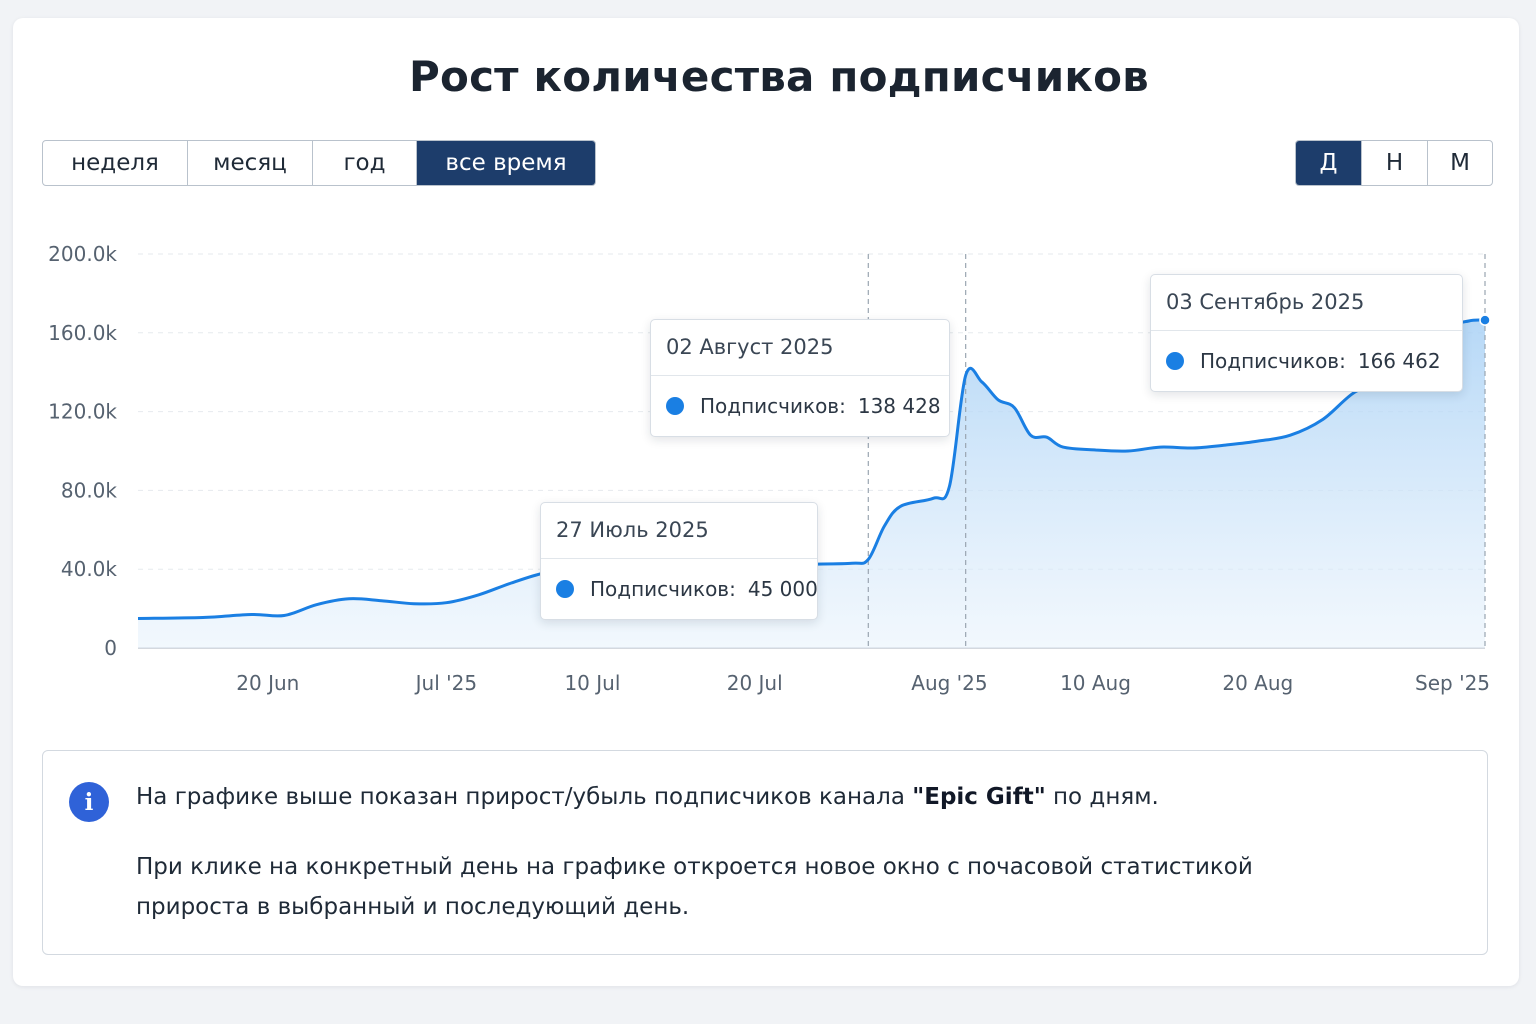  Describe the element at coordinates (1306, 303) in the screenshot. I see `tooltip-date: 03 Сентябрь 2025` at that location.